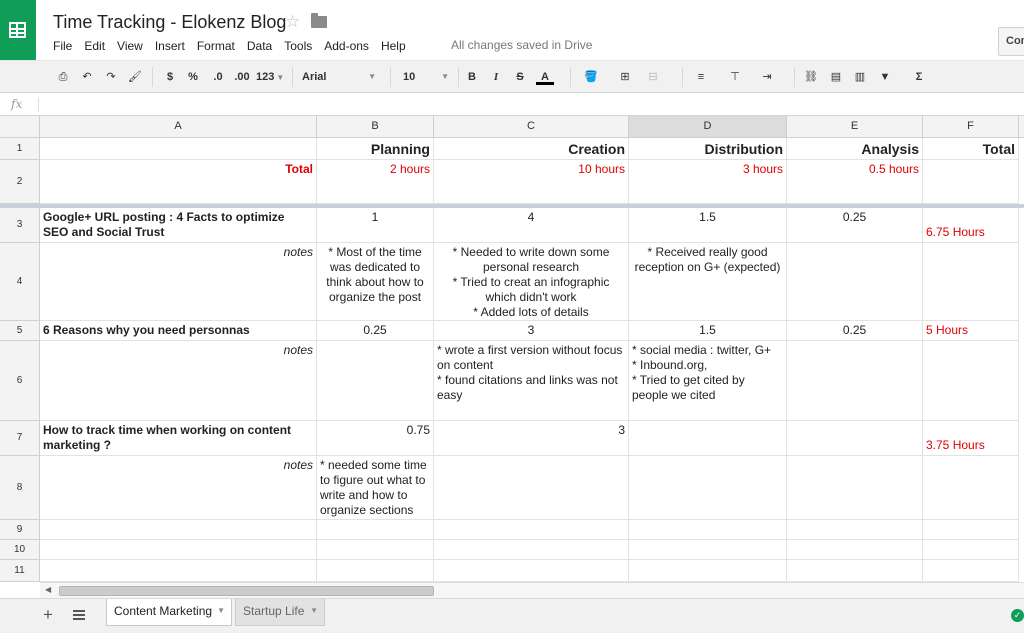 This screenshot has height=633, width=1024. I want to click on cell-d10, so click(708, 550).